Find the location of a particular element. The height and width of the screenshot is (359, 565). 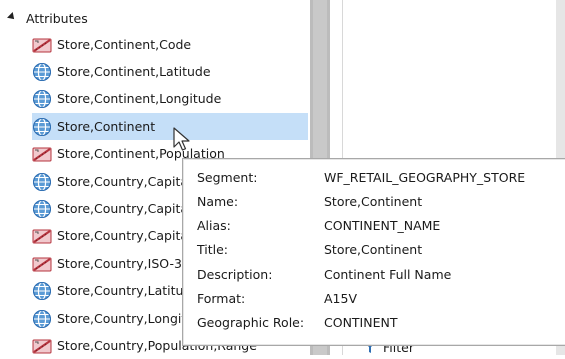

tree-item: Store,Continent,Code is located at coordinates (170, 44).